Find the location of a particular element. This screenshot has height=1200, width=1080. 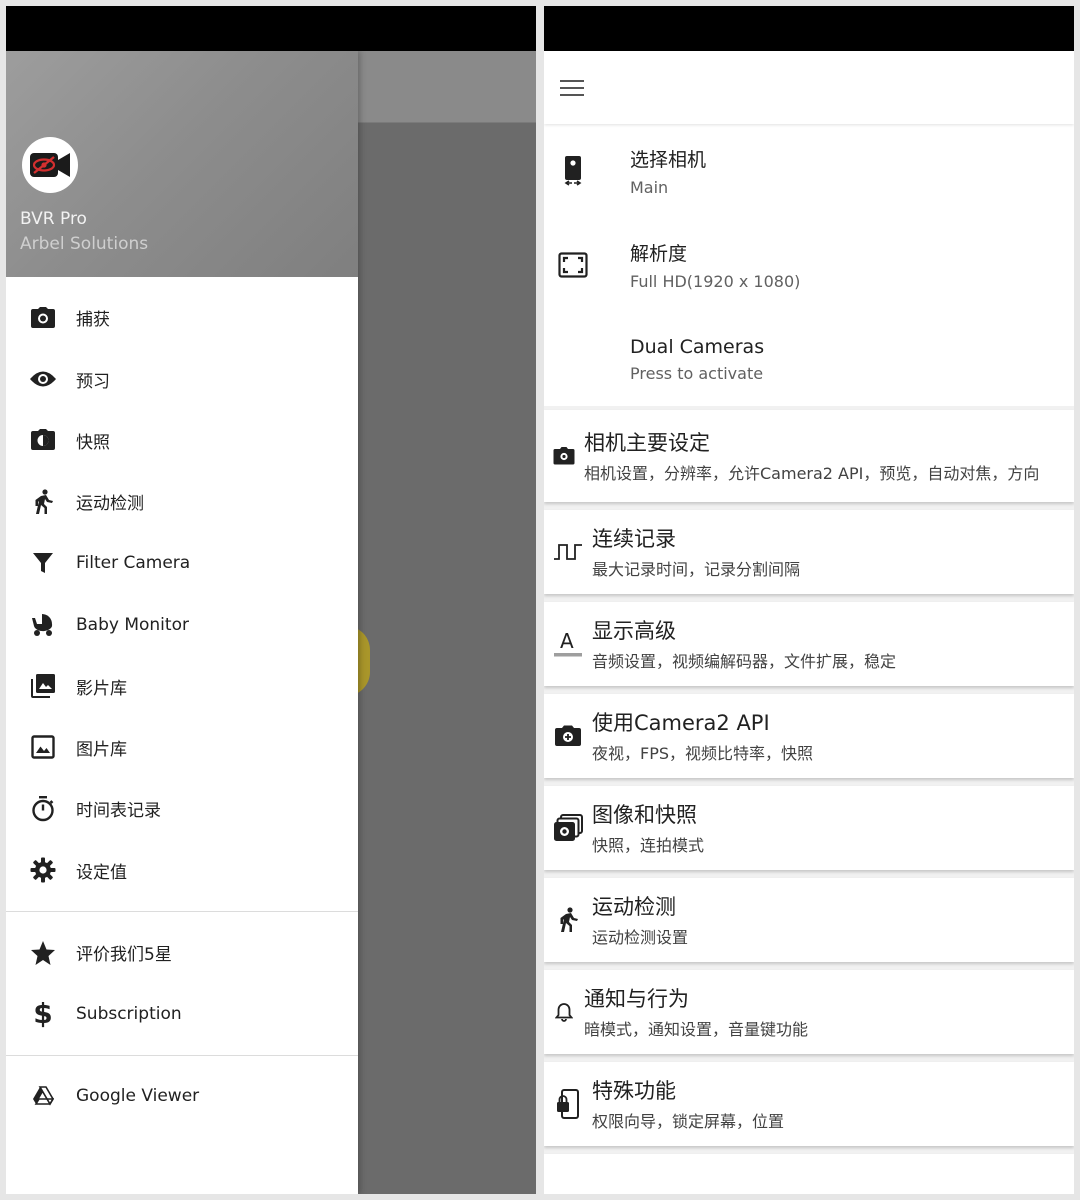

category-summary: 快照，连拍模式 is located at coordinates (648, 845).